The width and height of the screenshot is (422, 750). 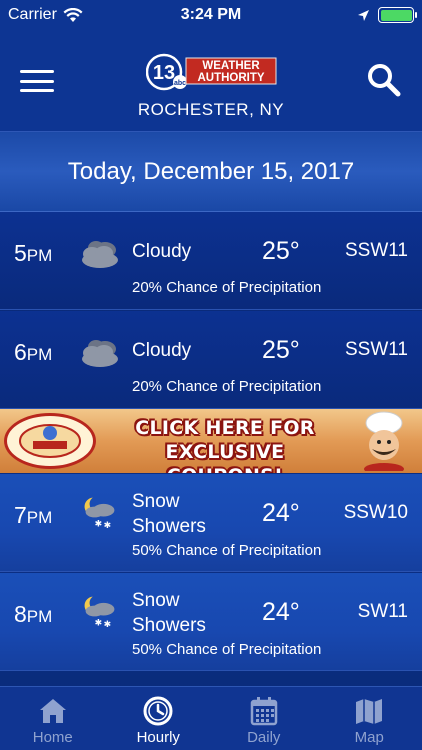 What do you see at coordinates (231, 66) in the screenshot?
I see `logo-line1: WEATHER` at bounding box center [231, 66].